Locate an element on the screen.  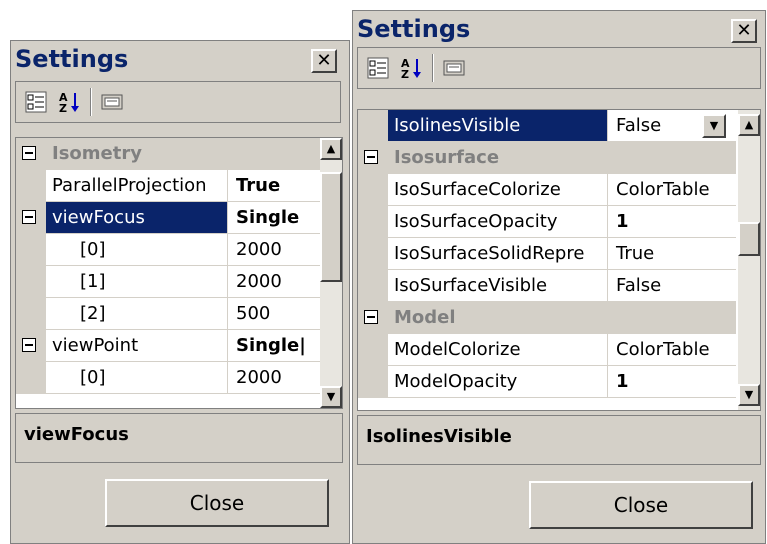
property-row: IsolinesVisible False ▼ is located at coordinates (547, 126).